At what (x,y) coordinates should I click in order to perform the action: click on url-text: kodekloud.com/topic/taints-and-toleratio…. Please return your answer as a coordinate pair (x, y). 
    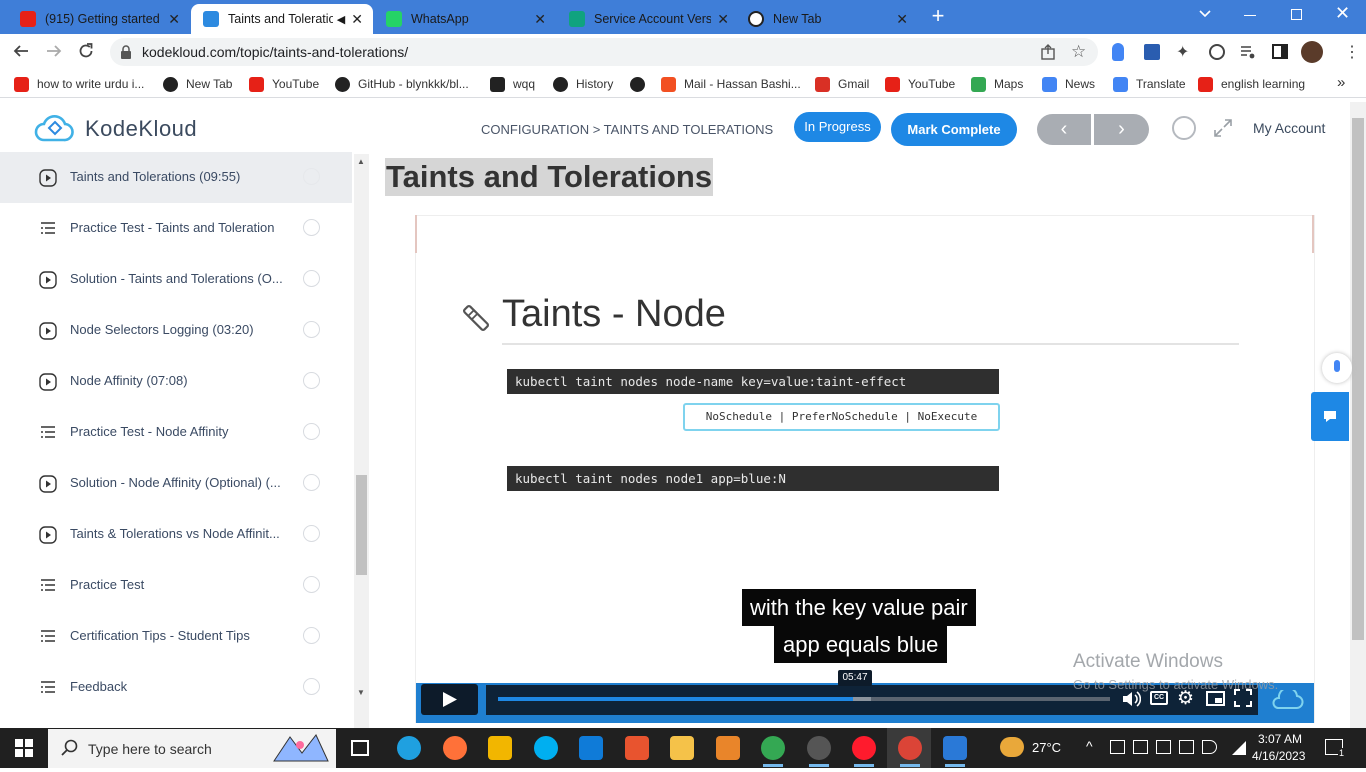
    Looking at the image, I should click on (275, 52).